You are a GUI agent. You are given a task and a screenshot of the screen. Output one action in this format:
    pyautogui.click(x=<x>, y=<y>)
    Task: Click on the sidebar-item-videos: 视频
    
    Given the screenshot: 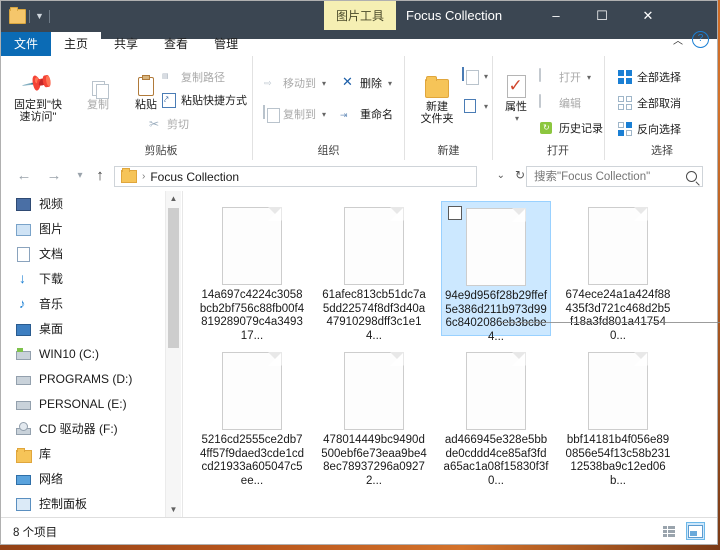 What is the action you would take?
    pyautogui.click(x=91, y=203)
    